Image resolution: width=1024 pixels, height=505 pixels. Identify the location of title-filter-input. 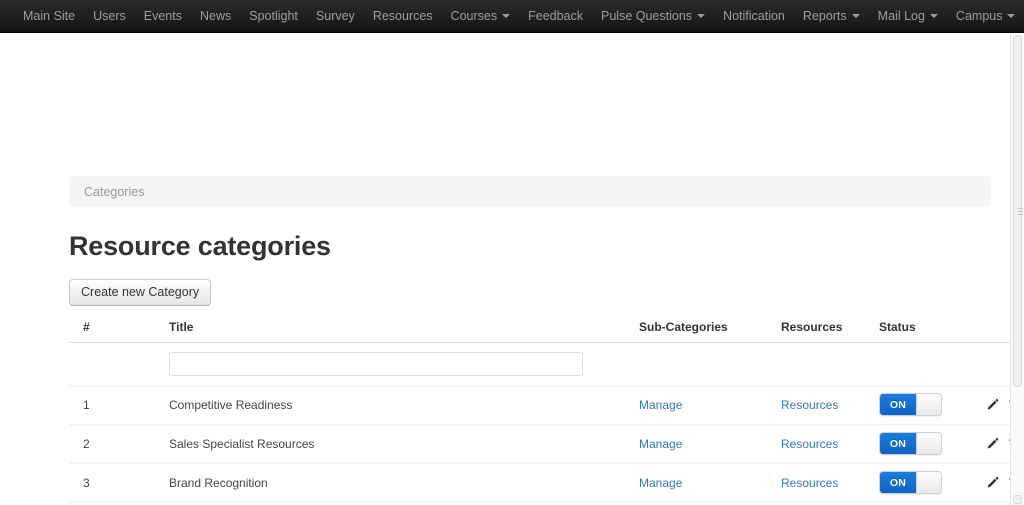
(376, 363).